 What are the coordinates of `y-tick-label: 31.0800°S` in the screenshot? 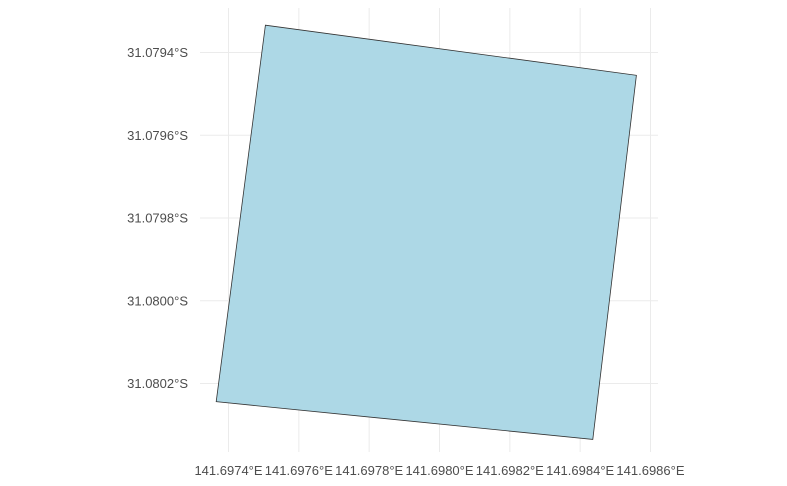 It's located at (157, 300).